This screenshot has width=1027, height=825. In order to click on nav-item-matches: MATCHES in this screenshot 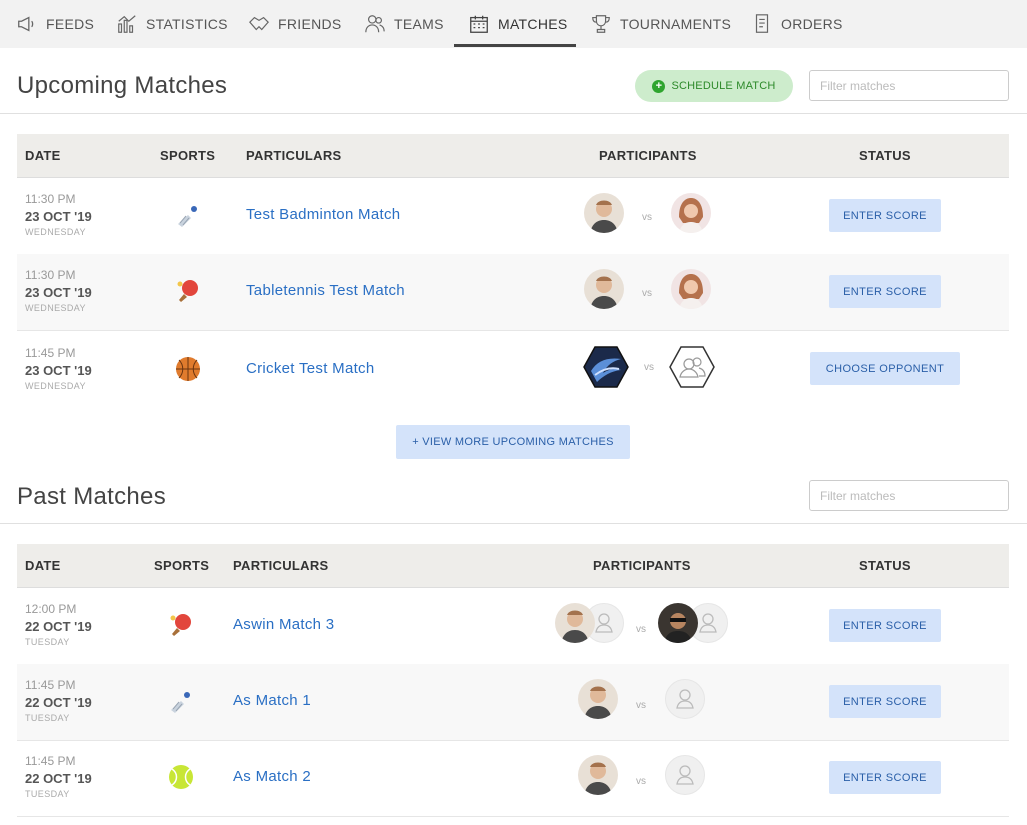, I will do `click(518, 24)`.